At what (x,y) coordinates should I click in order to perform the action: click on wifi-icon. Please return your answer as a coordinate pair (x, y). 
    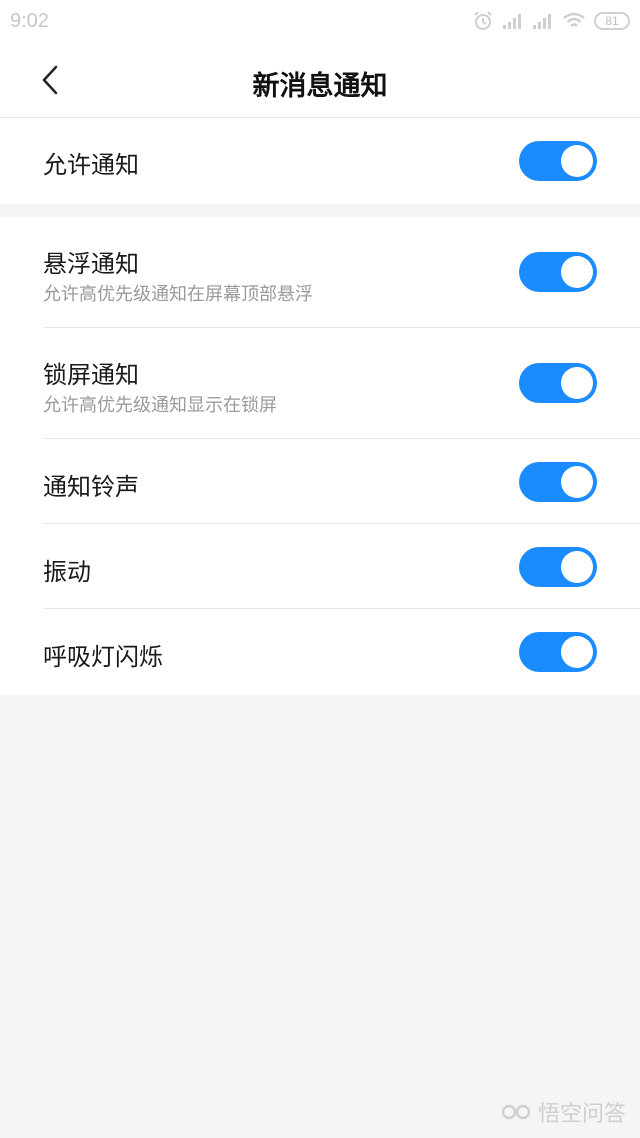
    Looking at the image, I should click on (574, 19).